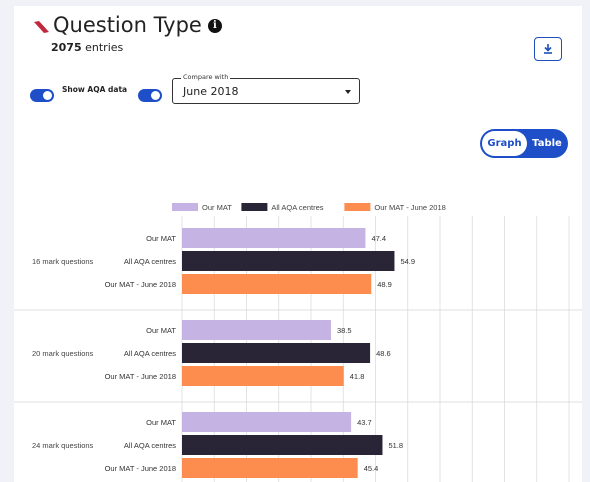 This screenshot has width=590, height=482. I want to click on chart-data-label: 47.4, so click(378, 238).